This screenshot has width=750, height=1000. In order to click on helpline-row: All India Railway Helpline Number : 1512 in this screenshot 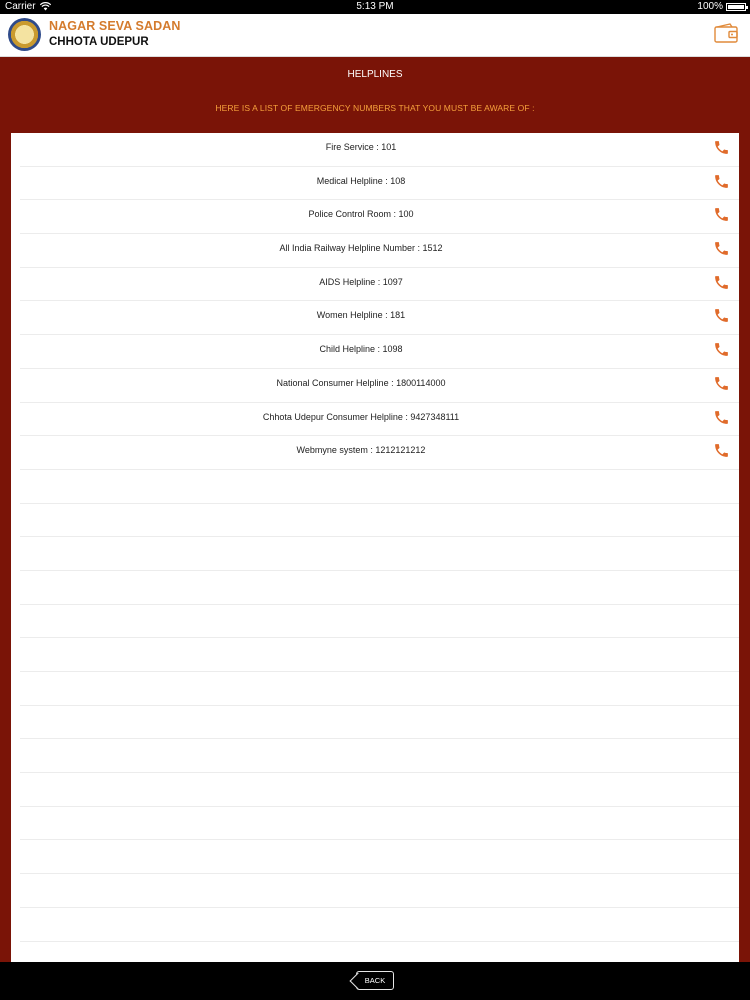, I will do `click(379, 251)`.